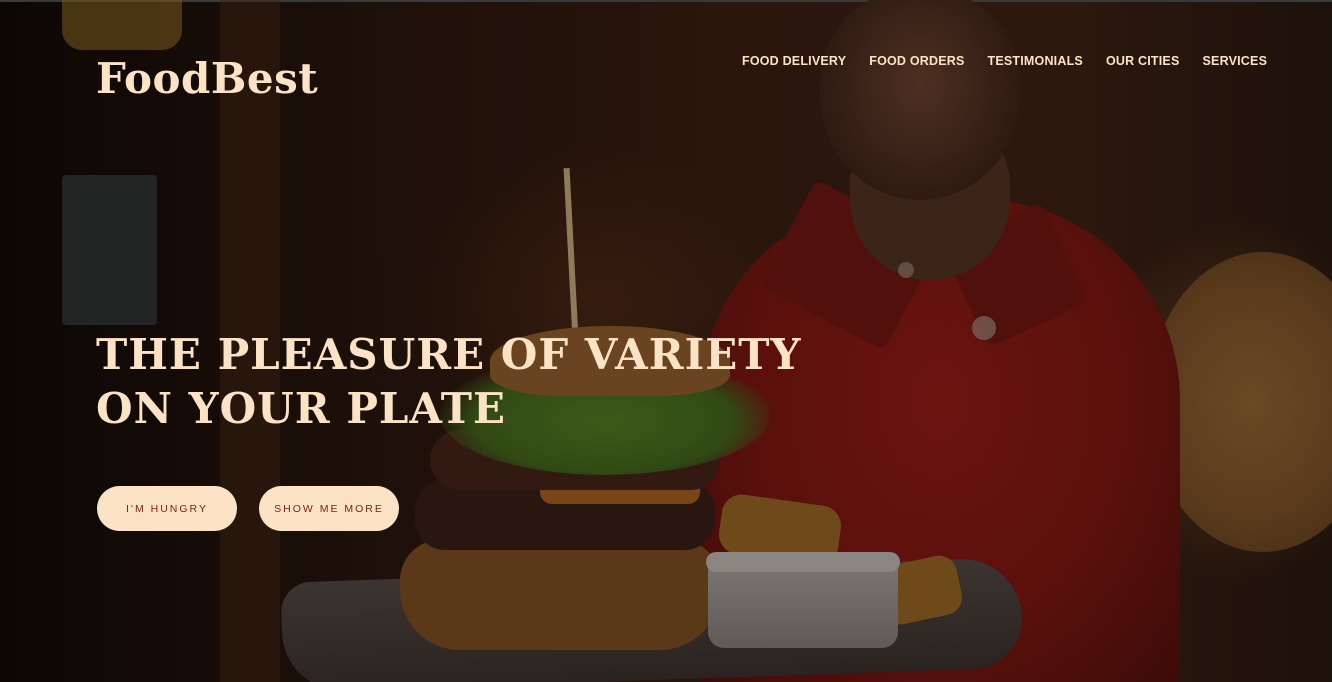 This screenshot has width=1332, height=682. What do you see at coordinates (122, 25) in the screenshot?
I see `background-lamp` at bounding box center [122, 25].